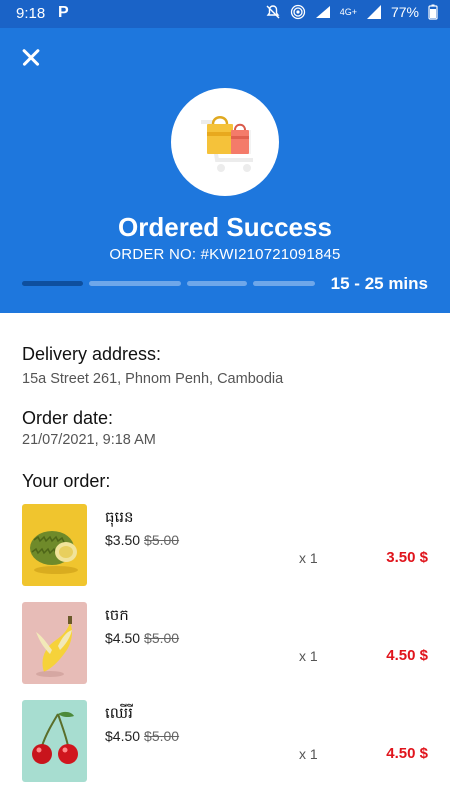 The width and height of the screenshot is (450, 800). Describe the element at coordinates (89, 440) in the screenshot. I see `order-date-value: 21/07/2021, 9:18 AM` at that location.